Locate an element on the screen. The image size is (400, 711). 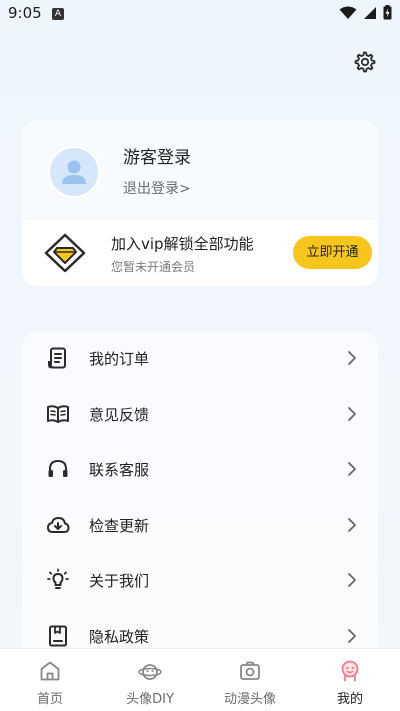
tab-anime-avatar: 动漫头像 is located at coordinates (250, 680).